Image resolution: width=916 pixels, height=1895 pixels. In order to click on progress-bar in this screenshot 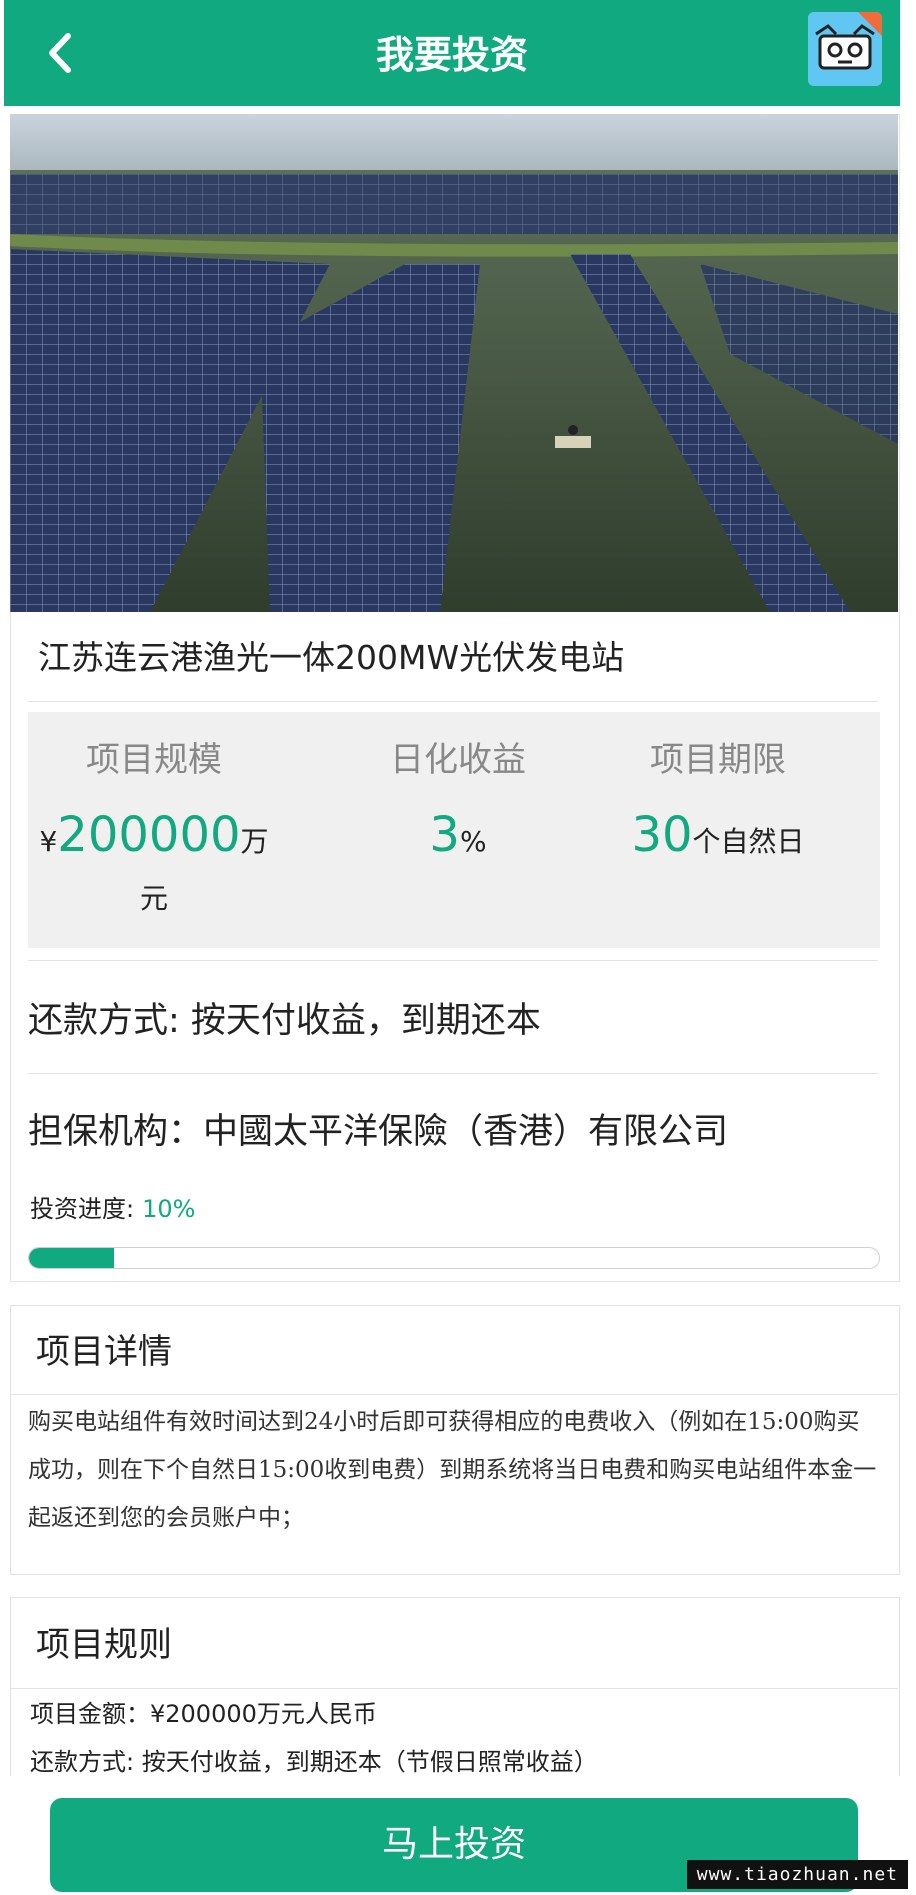, I will do `click(454, 1258)`.